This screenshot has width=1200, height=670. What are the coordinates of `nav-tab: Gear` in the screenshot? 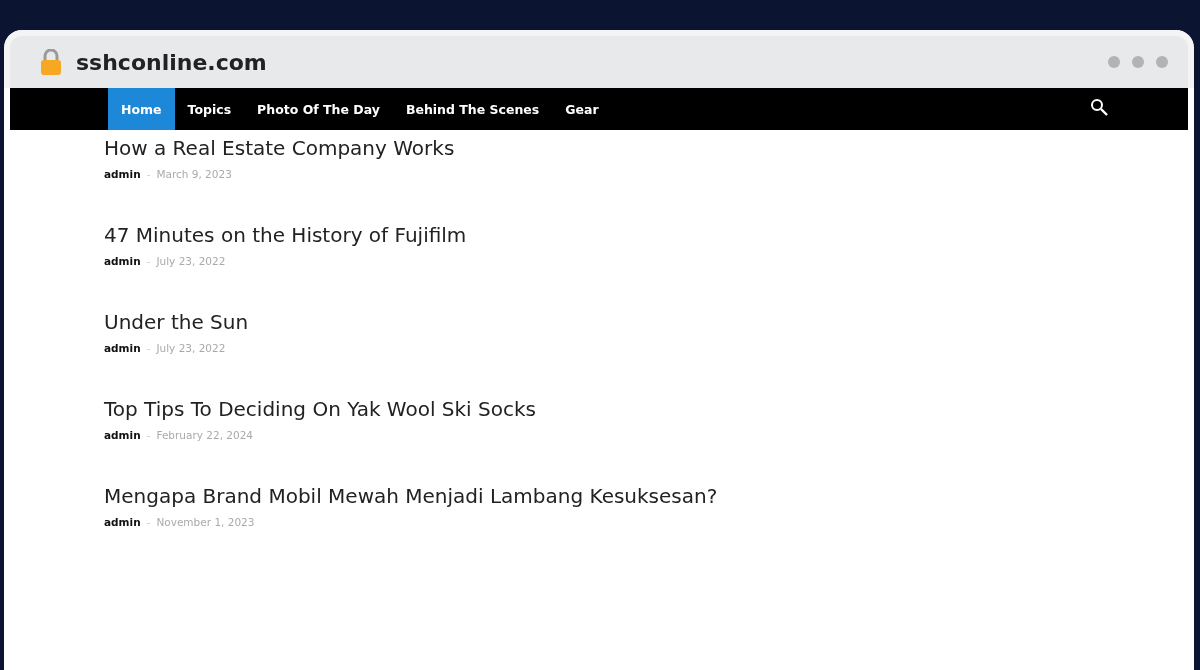 It's located at (582, 109).